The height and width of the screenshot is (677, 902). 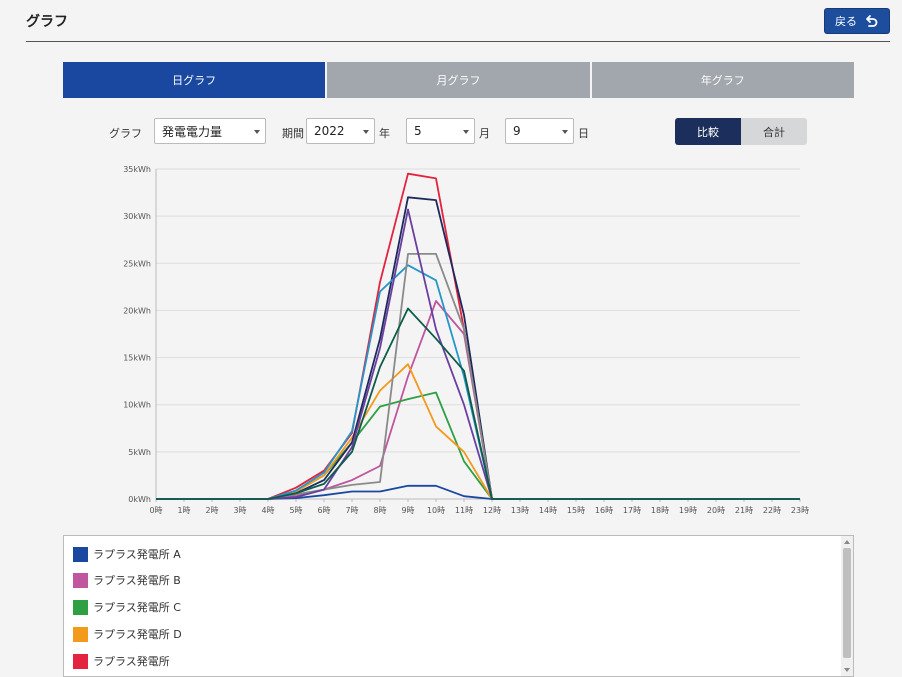 What do you see at coordinates (183, 510) in the screenshot?
I see `x-tick-label: 1時` at bounding box center [183, 510].